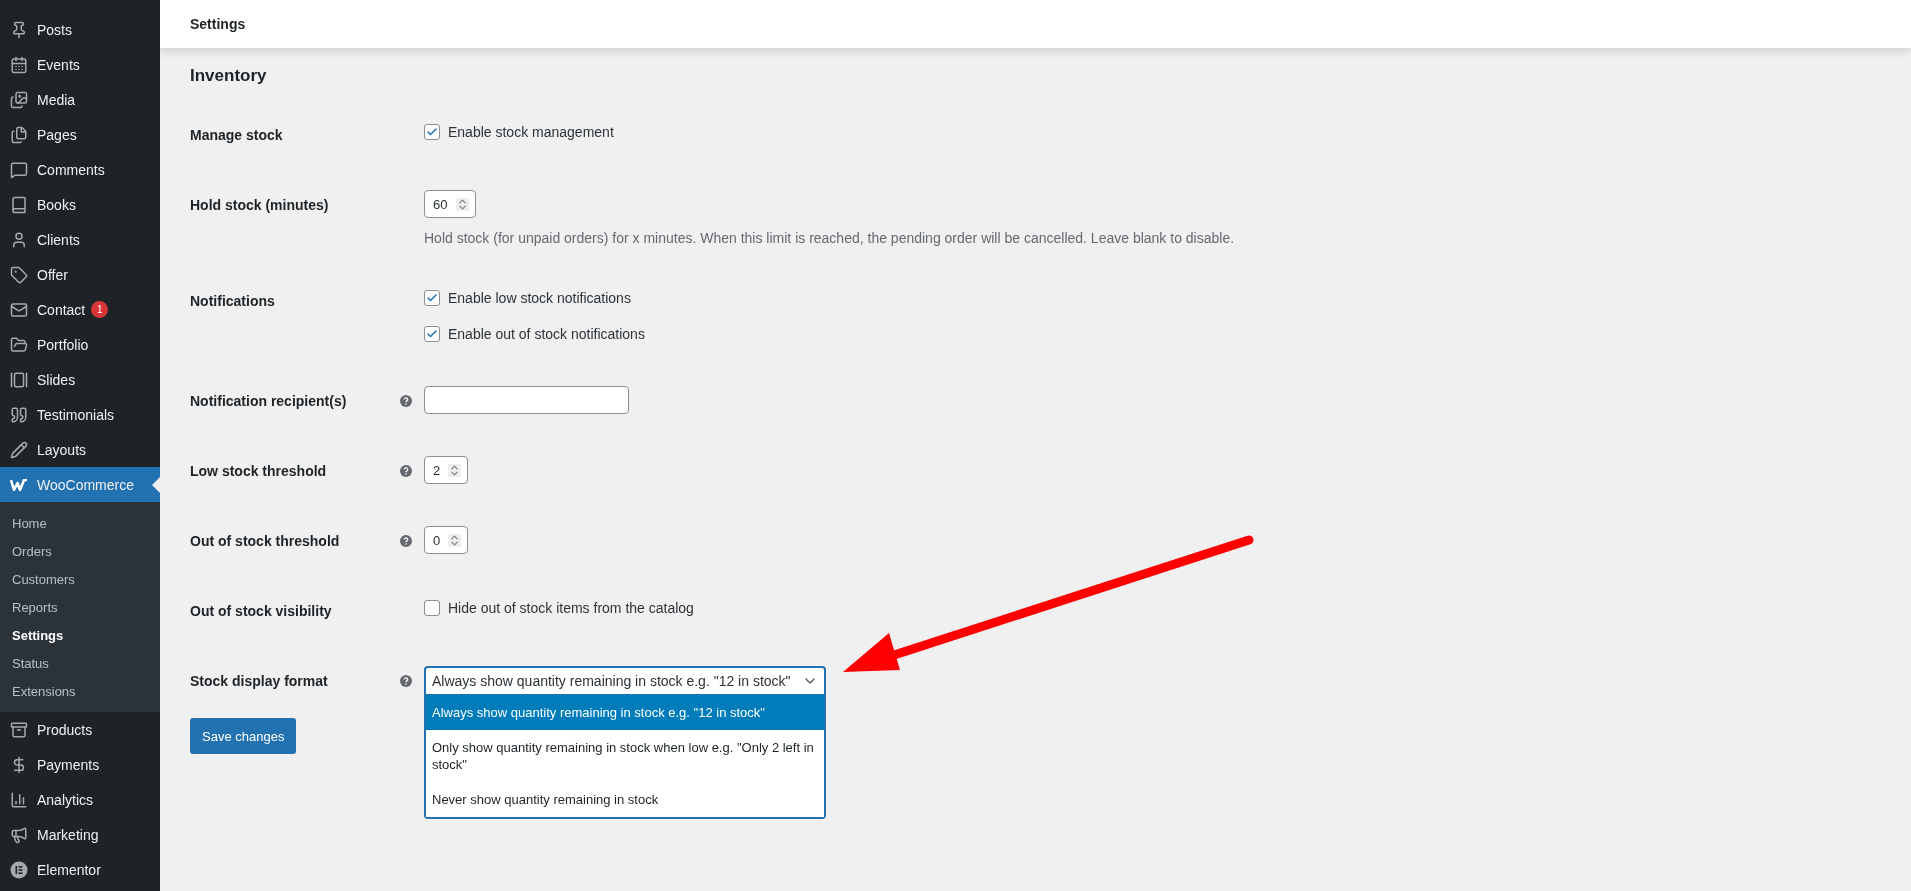 The image size is (1911, 891). I want to click on number-field: 0, so click(446, 540).